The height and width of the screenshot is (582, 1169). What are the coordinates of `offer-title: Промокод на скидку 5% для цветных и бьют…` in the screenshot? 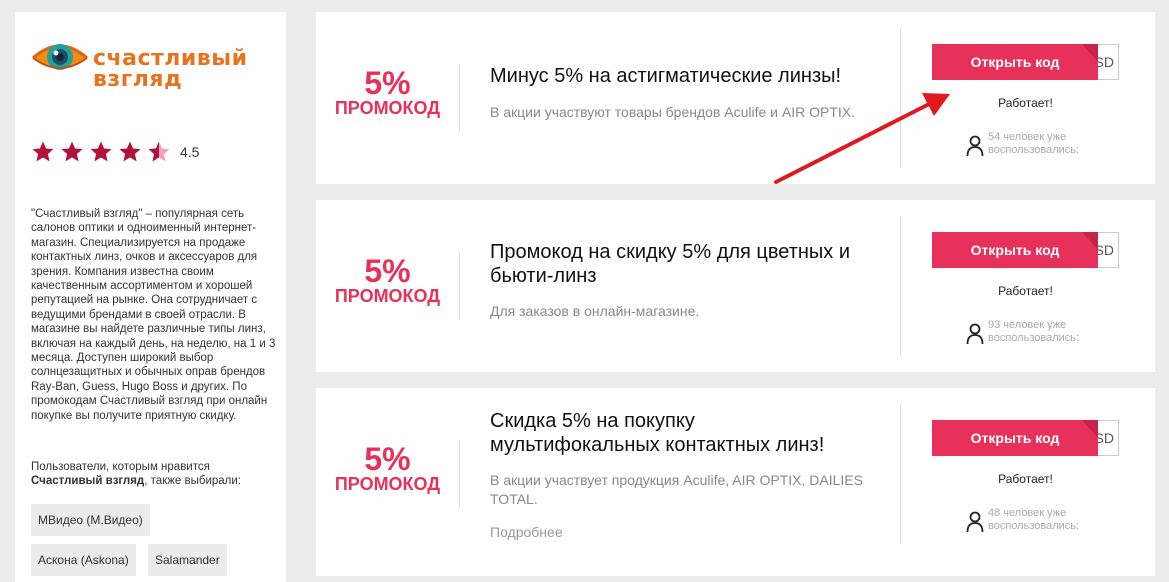 It's located at (680, 264).